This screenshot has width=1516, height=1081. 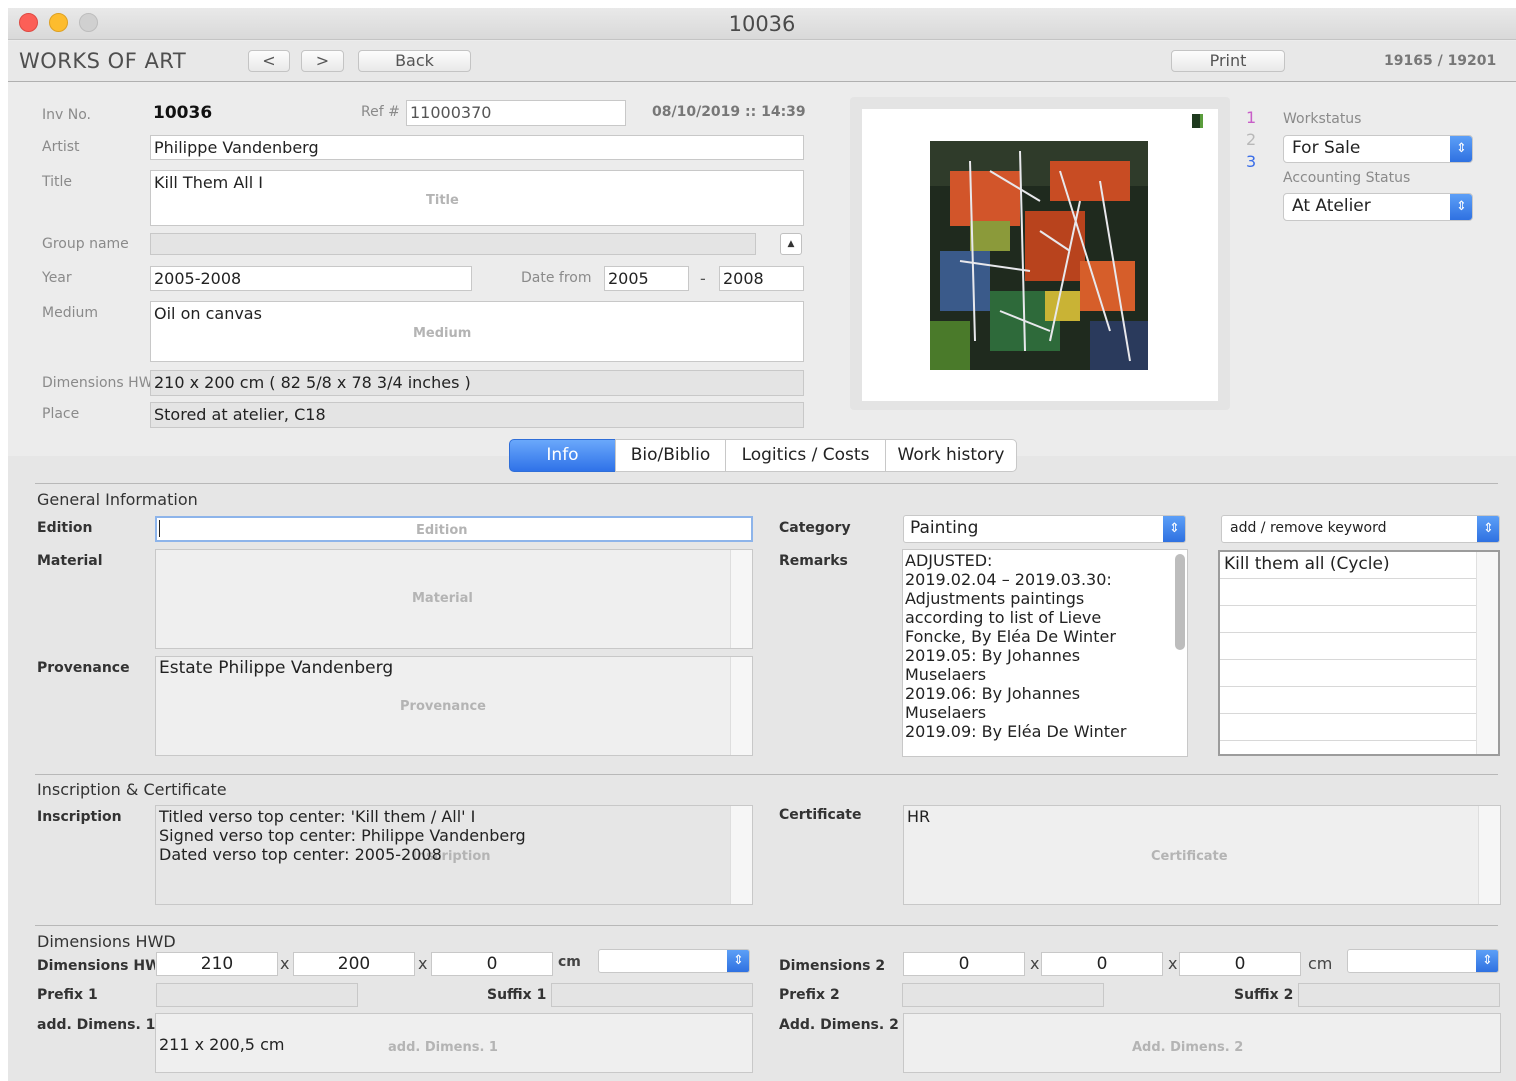 What do you see at coordinates (208, 182) in the screenshot?
I see `title-value: Kill Them All I` at bounding box center [208, 182].